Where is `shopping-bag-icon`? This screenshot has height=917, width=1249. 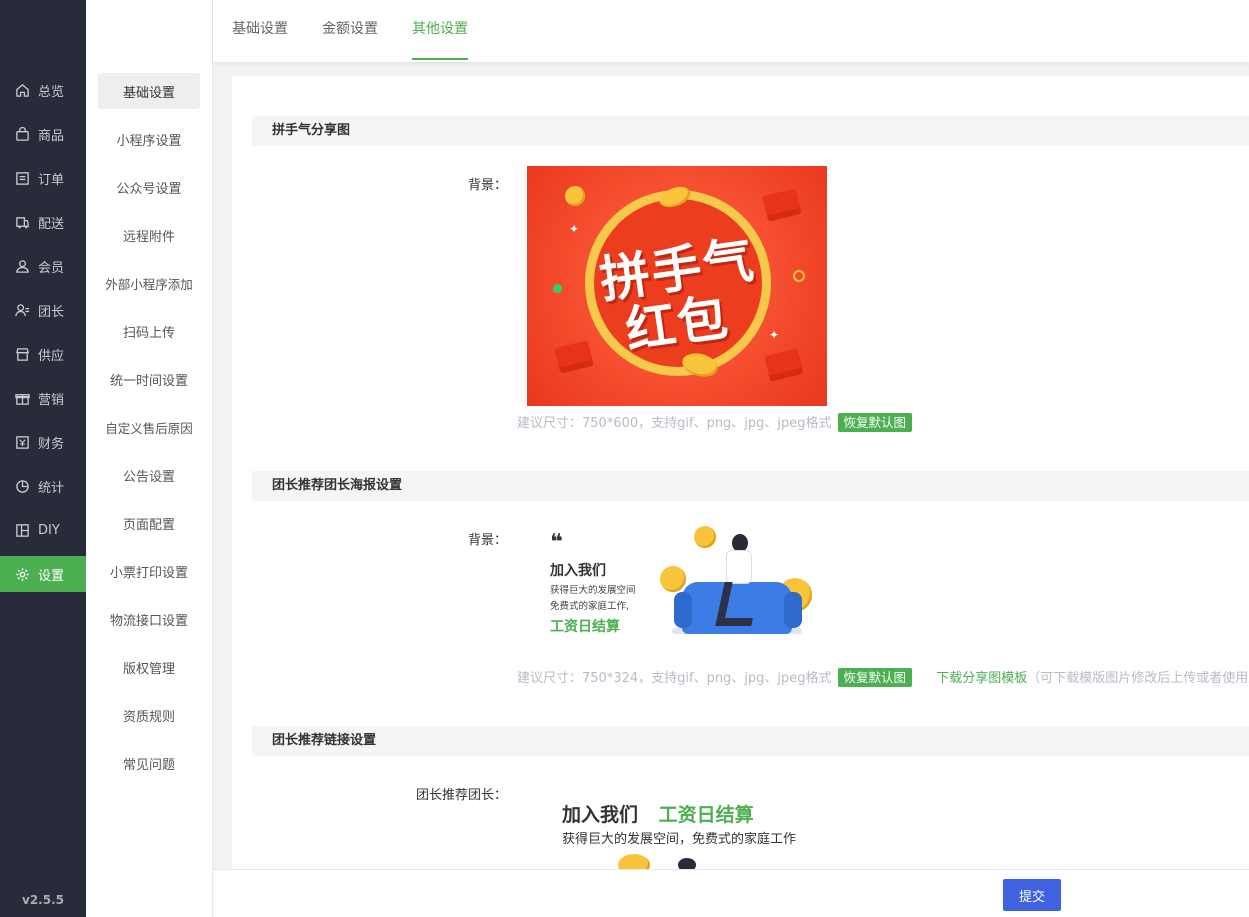
shopping-bag-icon is located at coordinates (22, 134).